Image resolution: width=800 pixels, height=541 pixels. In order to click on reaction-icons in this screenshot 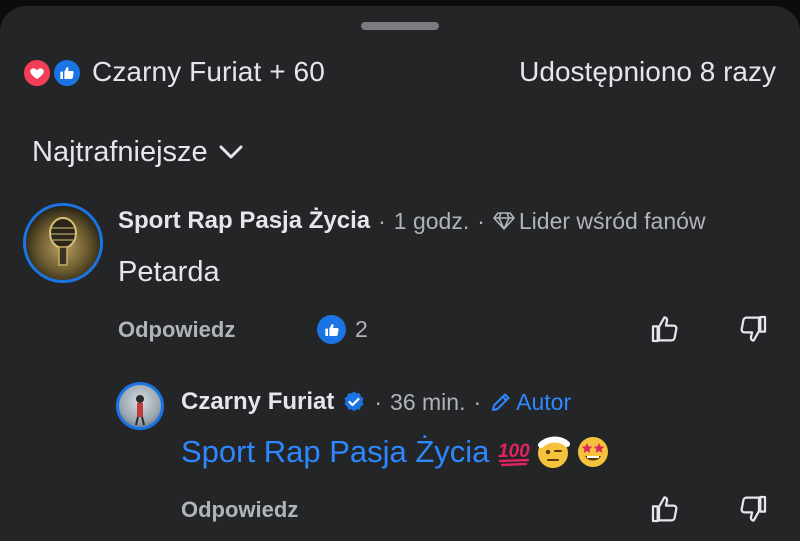, I will do `click(53, 72)`.